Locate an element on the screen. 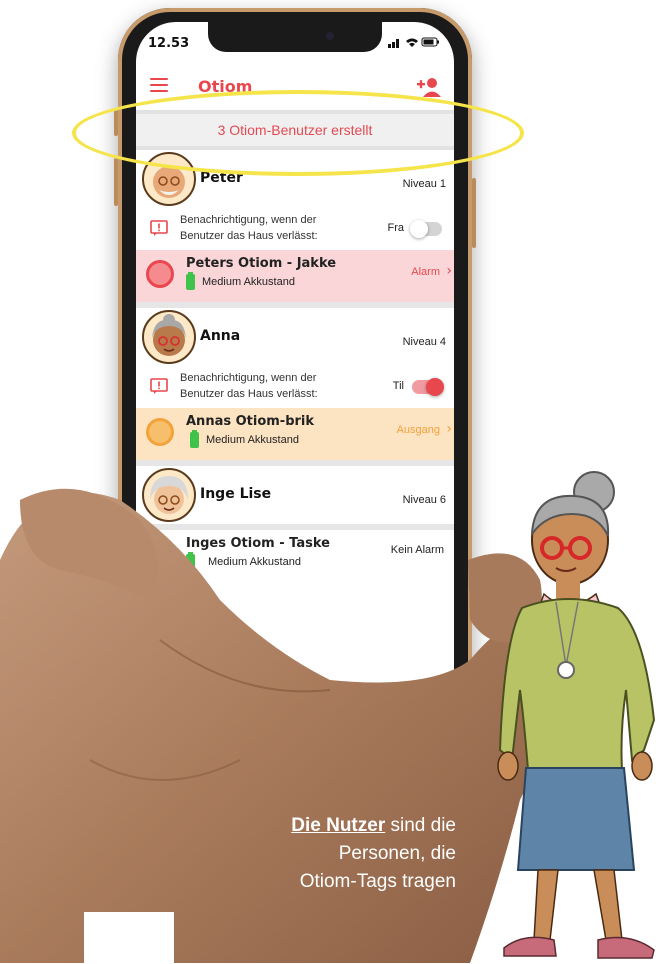 The height and width of the screenshot is (964, 671). caption-rest: sind die is located at coordinates (420, 825).